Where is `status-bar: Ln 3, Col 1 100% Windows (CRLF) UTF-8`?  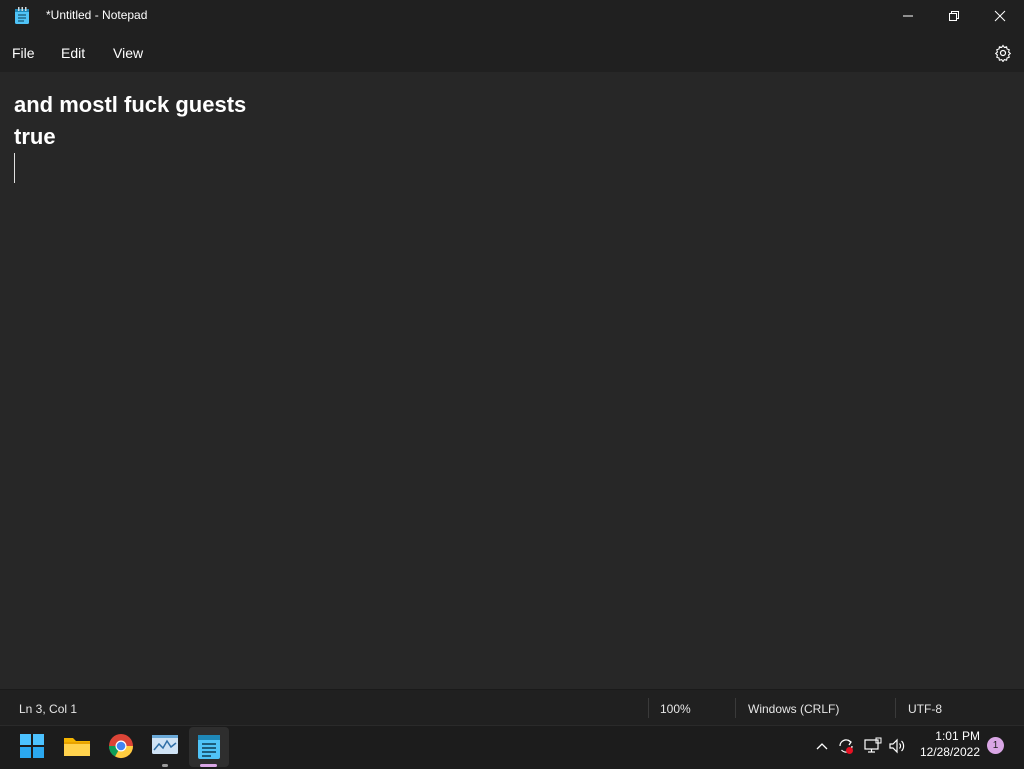
status-bar: Ln 3, Col 1 100% Windows (CRLF) UTF-8 is located at coordinates (512, 707).